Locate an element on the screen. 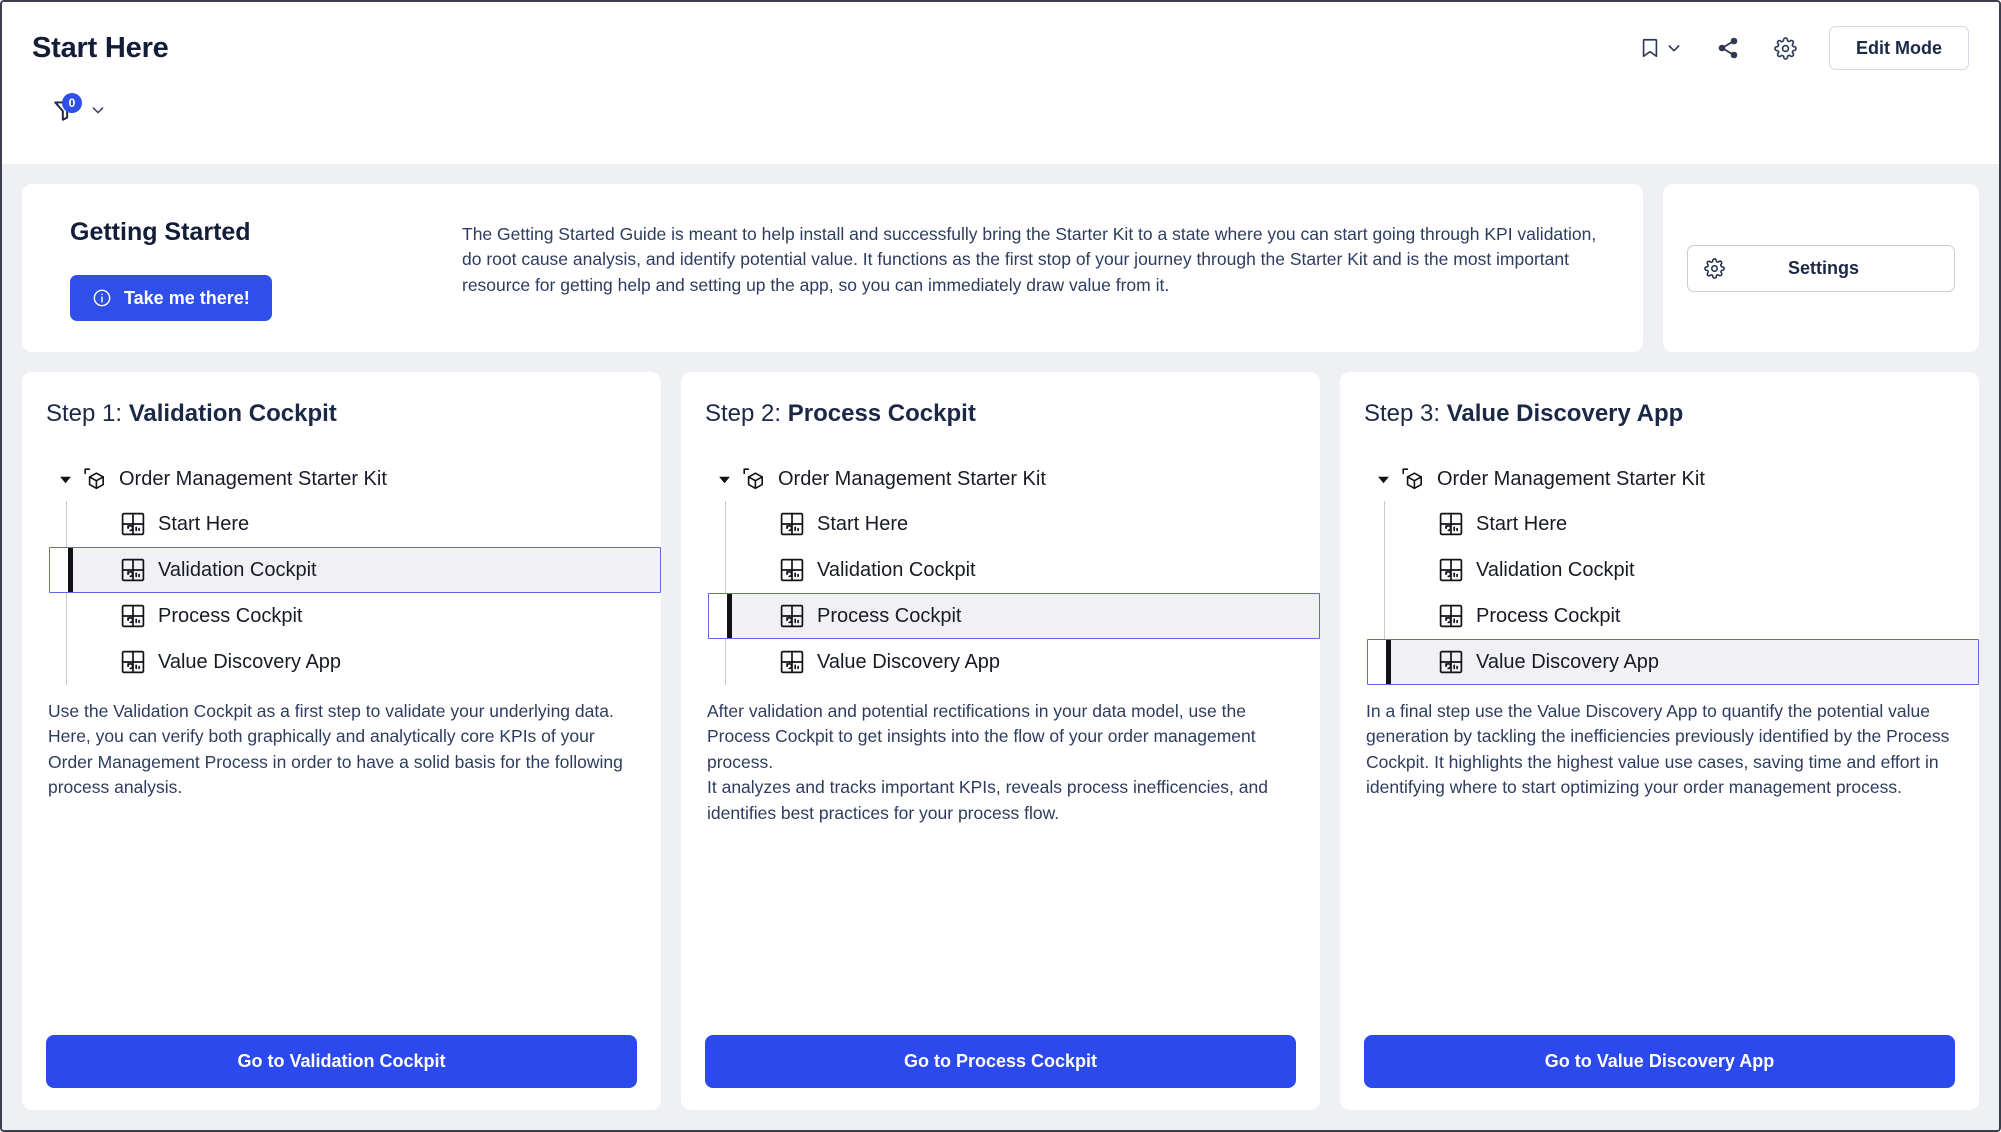  settings-card: Settings is located at coordinates (1821, 268).